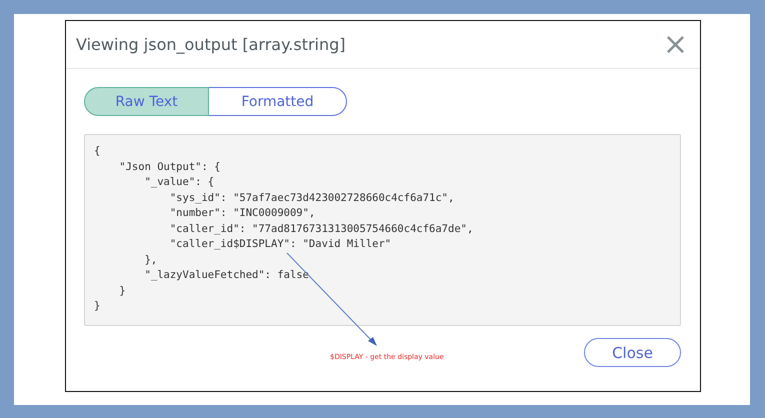 This screenshot has height=418, width=765. I want to click on code-line: "_lazyValueFetched": false, so click(227, 275).